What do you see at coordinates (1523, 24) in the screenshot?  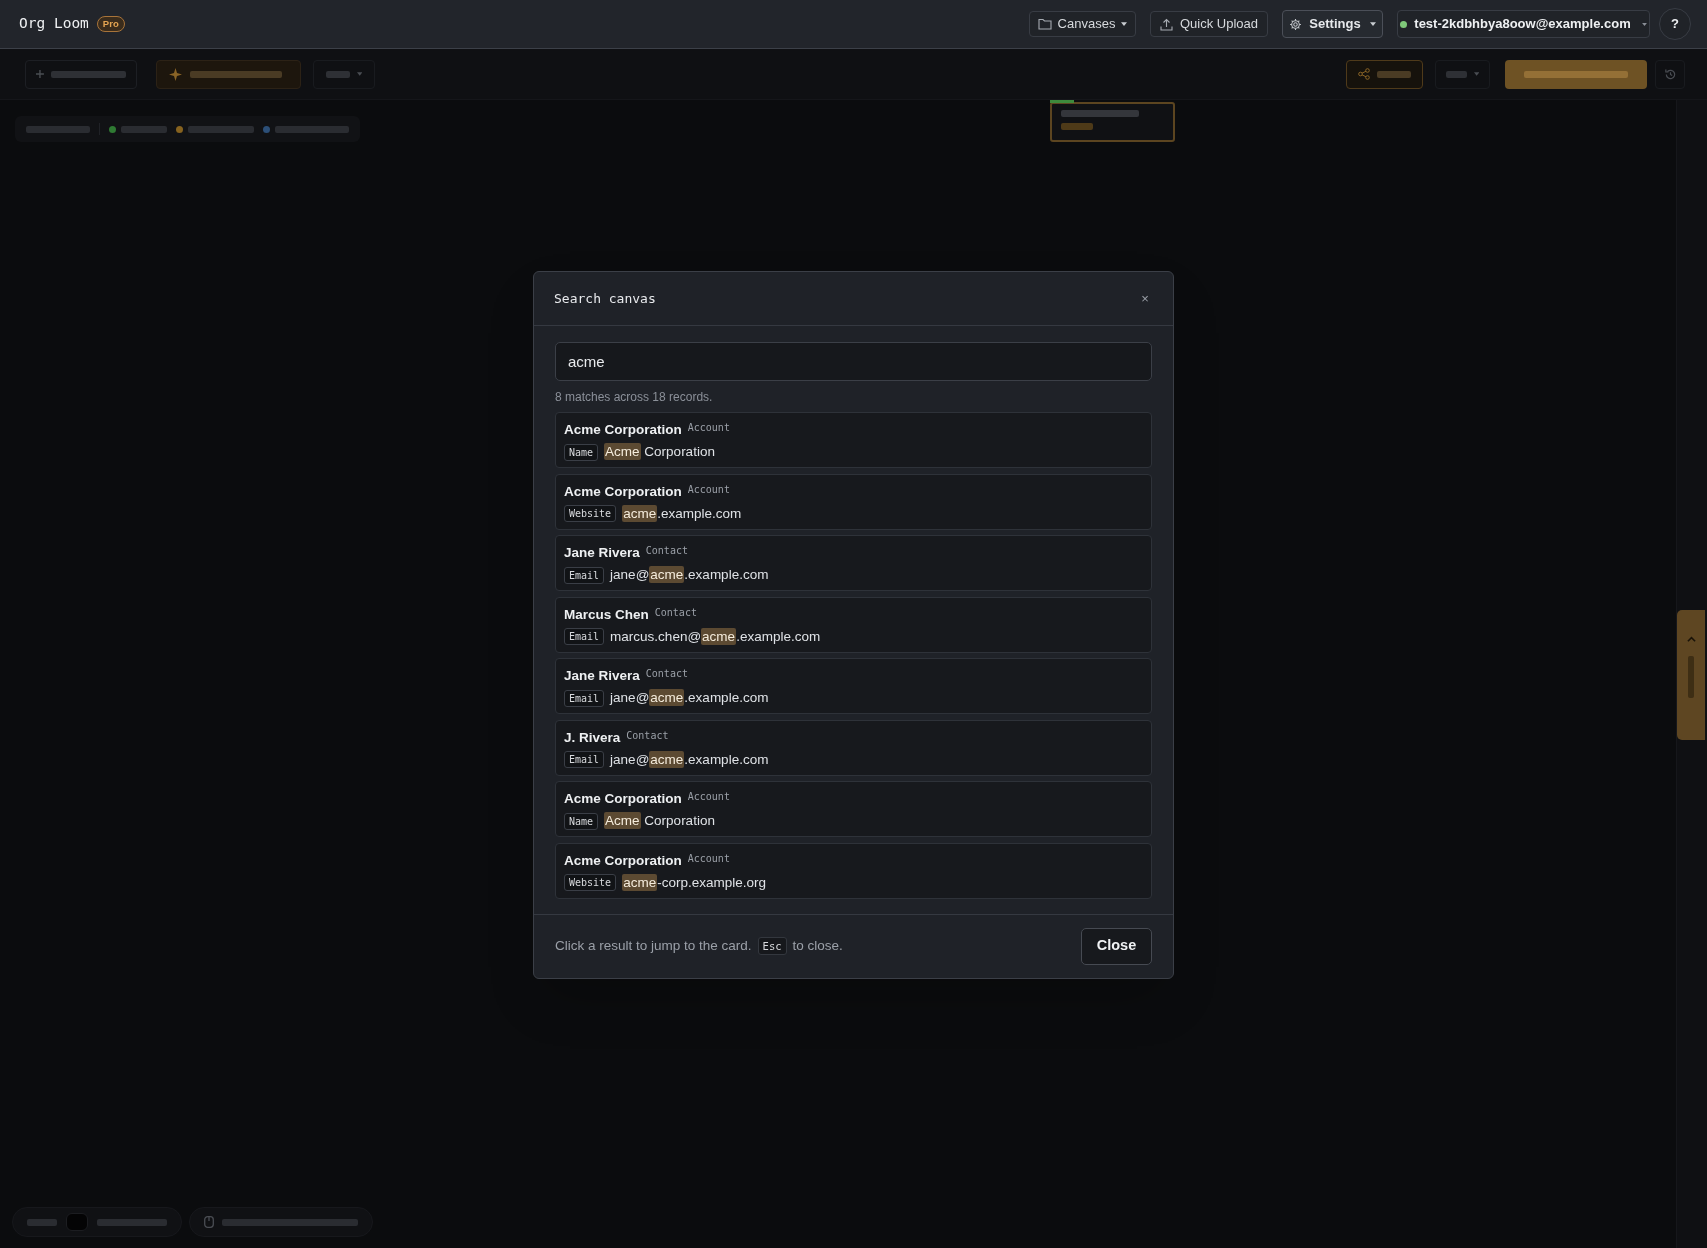 I see `account-menu: test-2kdbhbya8oow@example.com` at bounding box center [1523, 24].